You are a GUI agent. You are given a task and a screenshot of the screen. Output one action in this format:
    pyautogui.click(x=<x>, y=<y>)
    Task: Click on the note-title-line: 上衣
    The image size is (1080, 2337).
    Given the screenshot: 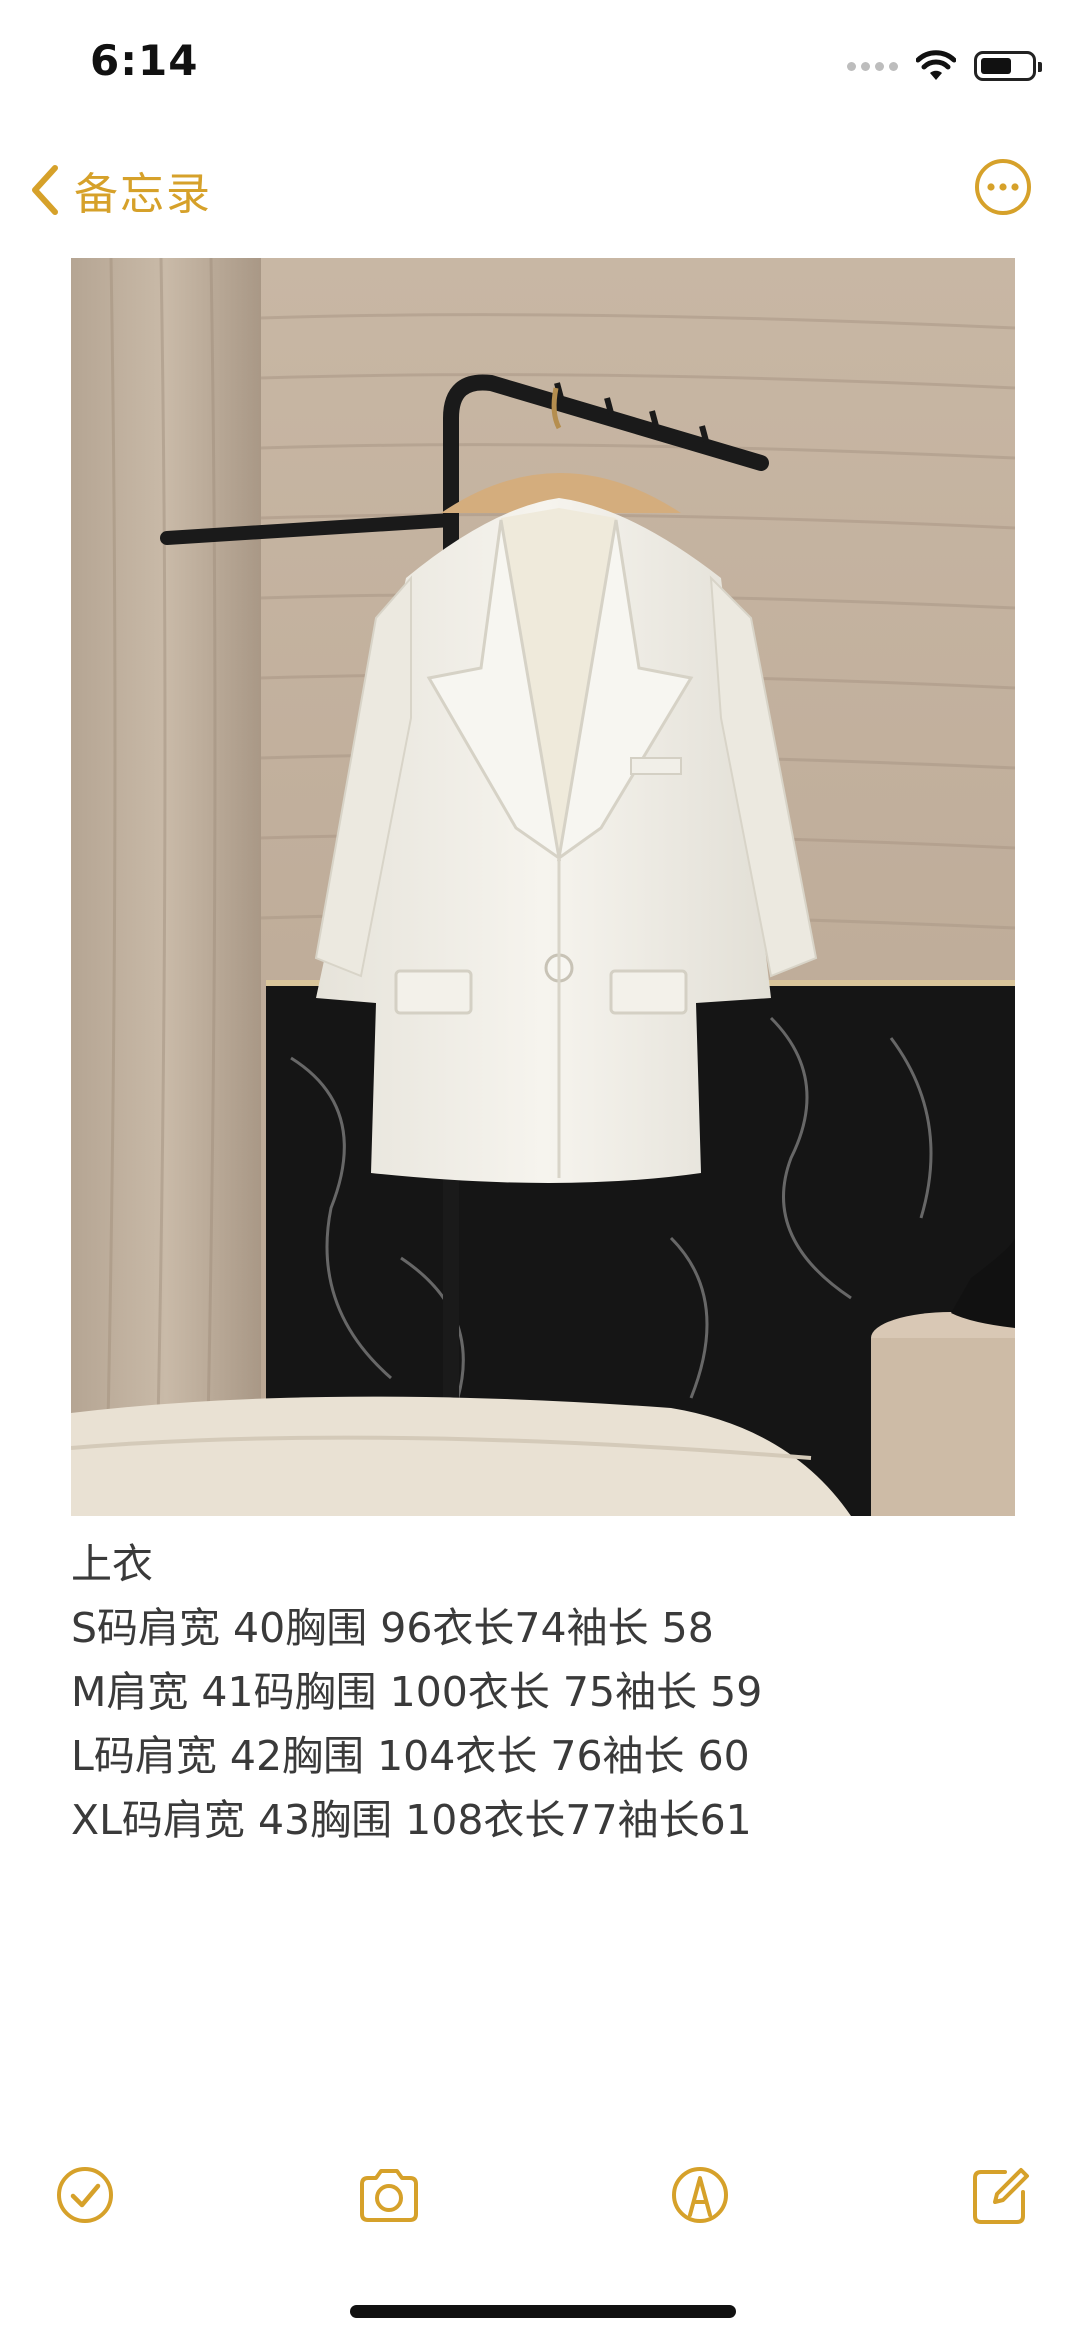 What is the action you would take?
    pyautogui.click(x=112, y=1564)
    